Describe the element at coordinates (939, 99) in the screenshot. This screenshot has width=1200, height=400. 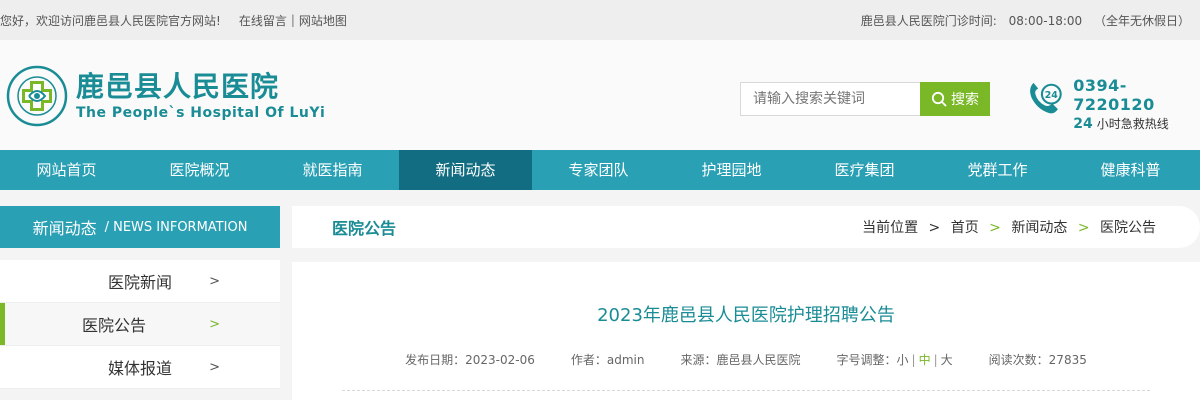
I see `search-icon` at that location.